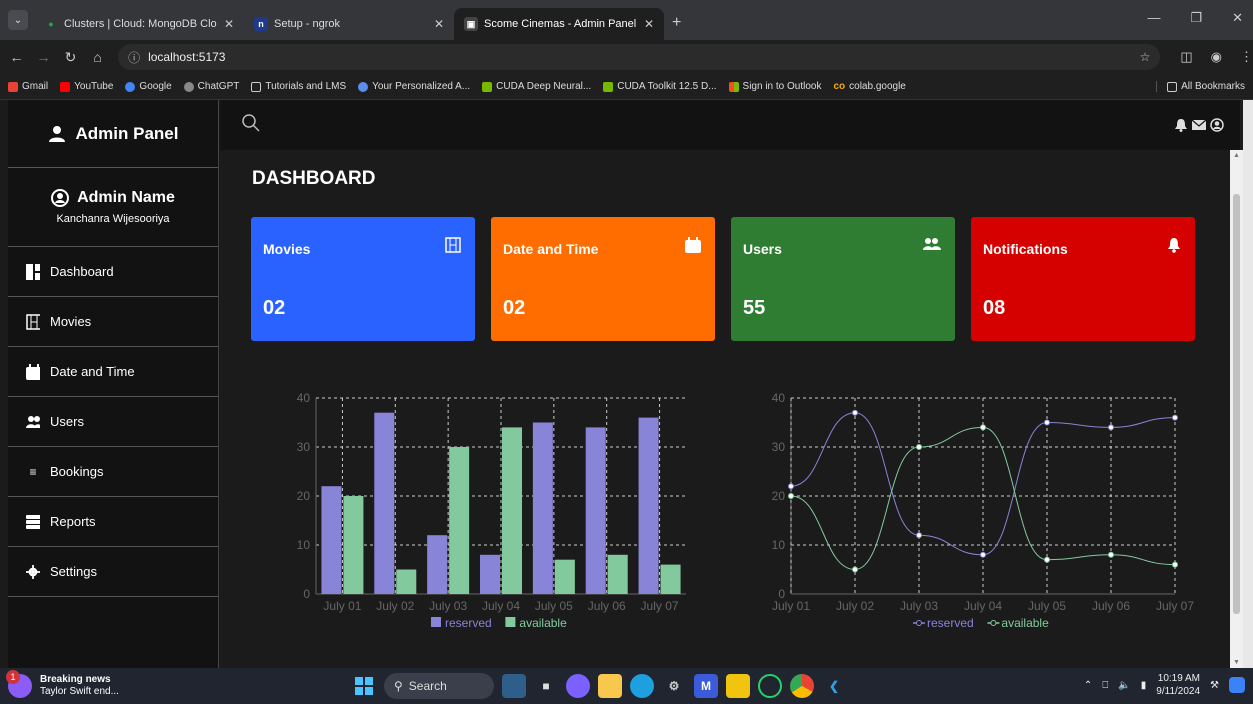 The width and height of the screenshot is (1253, 704). Describe the element at coordinates (512, 510) in the screenshot. I see `bar-available` at that location.